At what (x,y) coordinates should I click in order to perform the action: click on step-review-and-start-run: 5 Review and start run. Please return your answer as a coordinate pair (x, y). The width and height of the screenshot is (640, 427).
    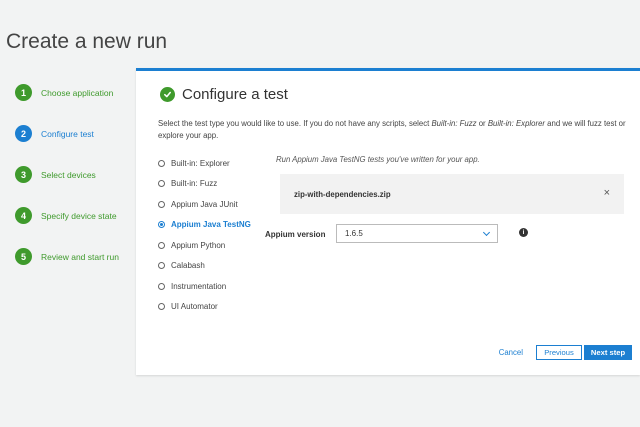
    Looking at the image, I should click on (75, 256).